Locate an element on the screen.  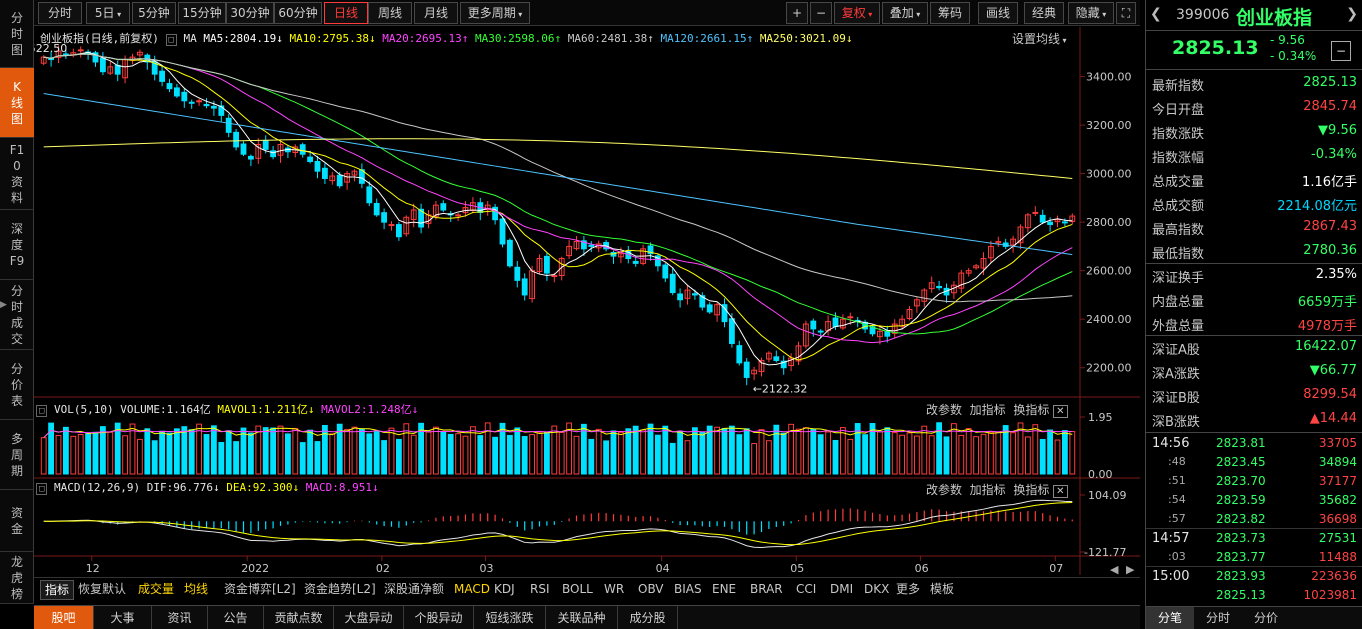
ma-settings-button: 设置均线 ▾ is located at coordinates (1039, 38).